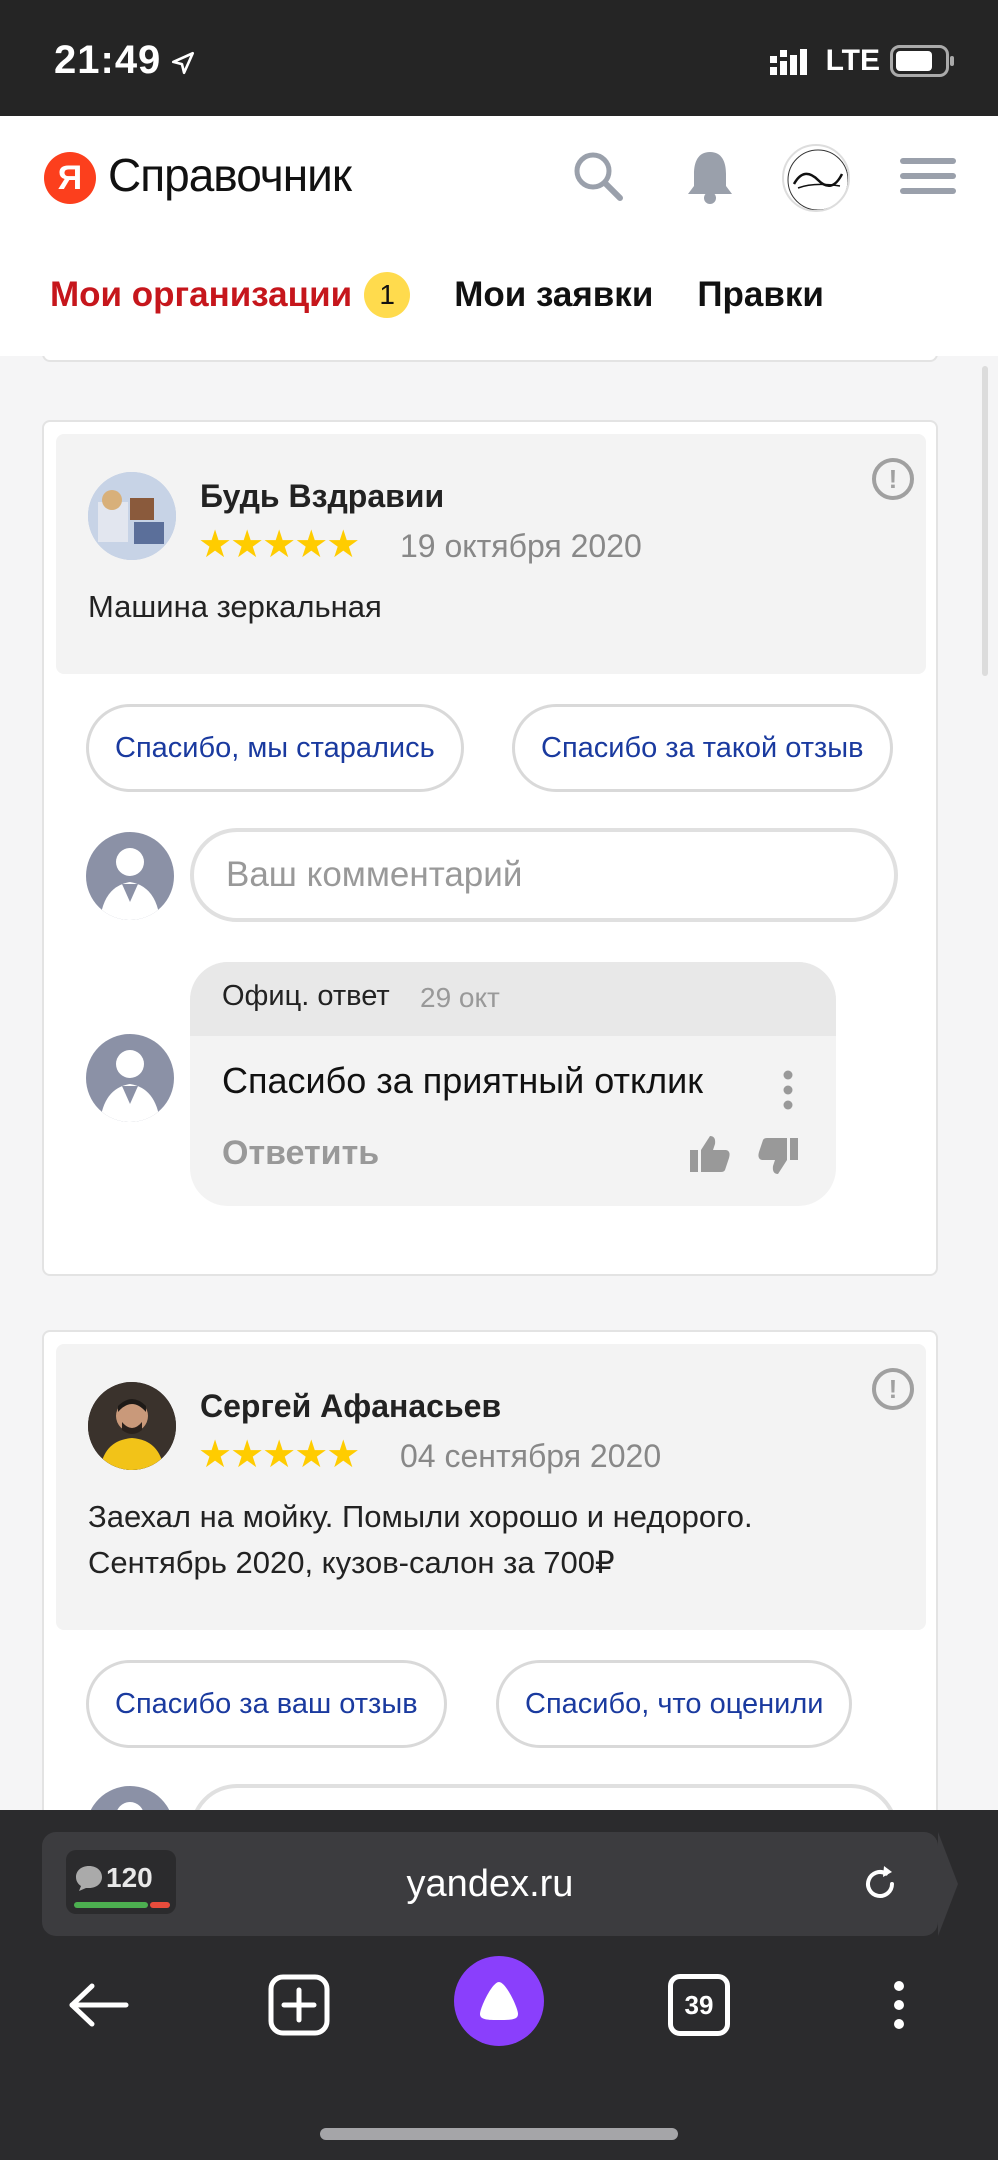 Image resolution: width=998 pixels, height=2160 pixels. I want to click on organization-avatar, so click(816, 178).